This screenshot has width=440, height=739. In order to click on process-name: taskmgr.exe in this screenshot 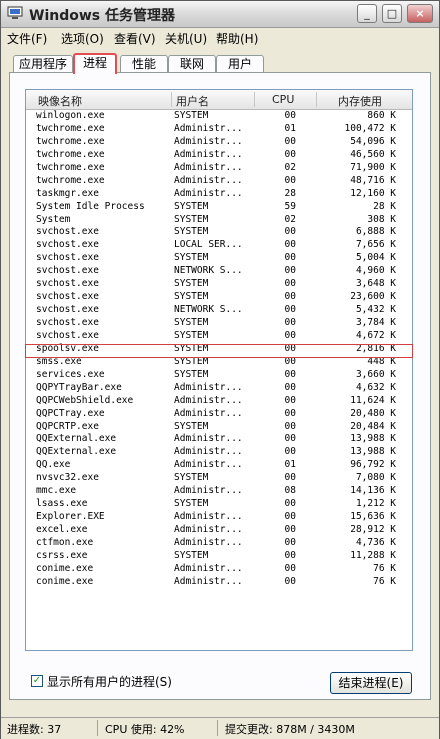, I will do `click(67, 193)`.